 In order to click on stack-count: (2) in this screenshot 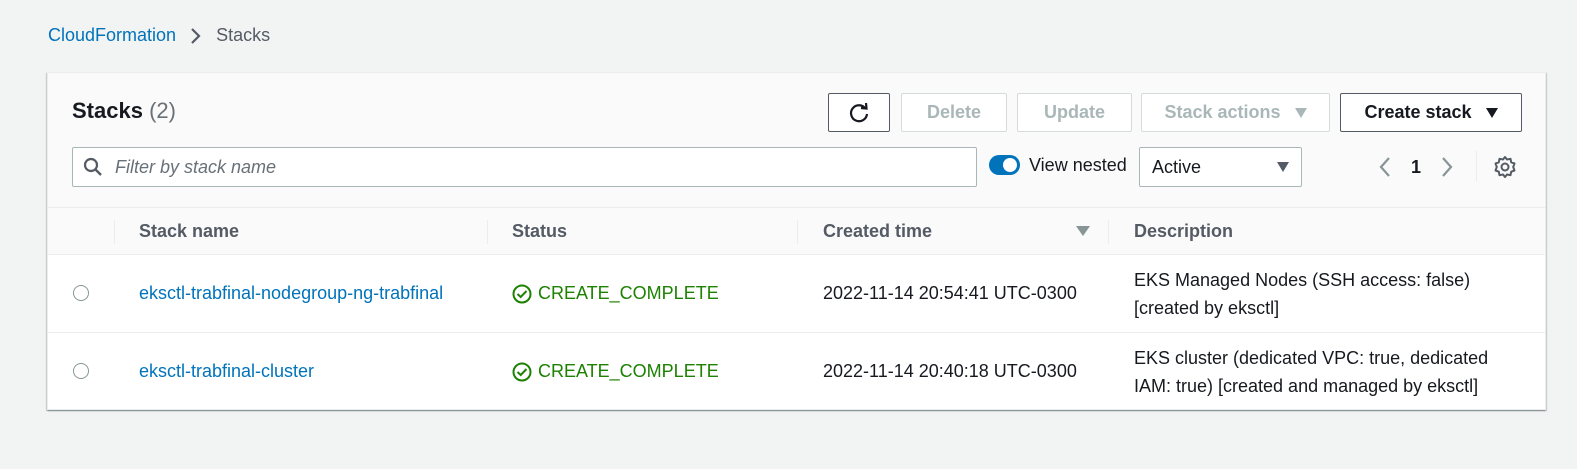, I will do `click(162, 110)`.